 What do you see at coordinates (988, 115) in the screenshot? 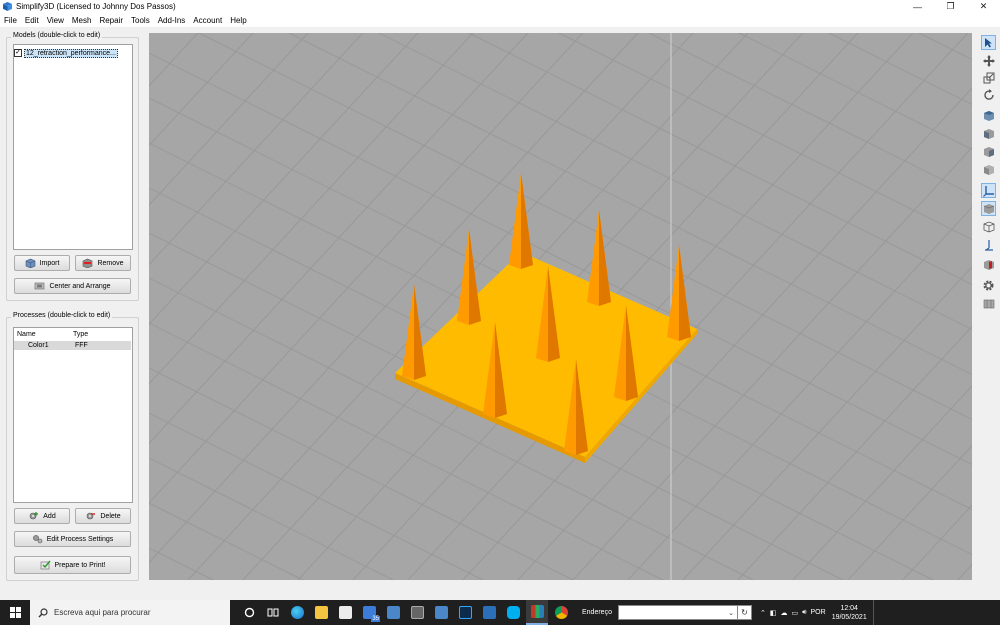
I see `view-cube-top-icon` at bounding box center [988, 115].